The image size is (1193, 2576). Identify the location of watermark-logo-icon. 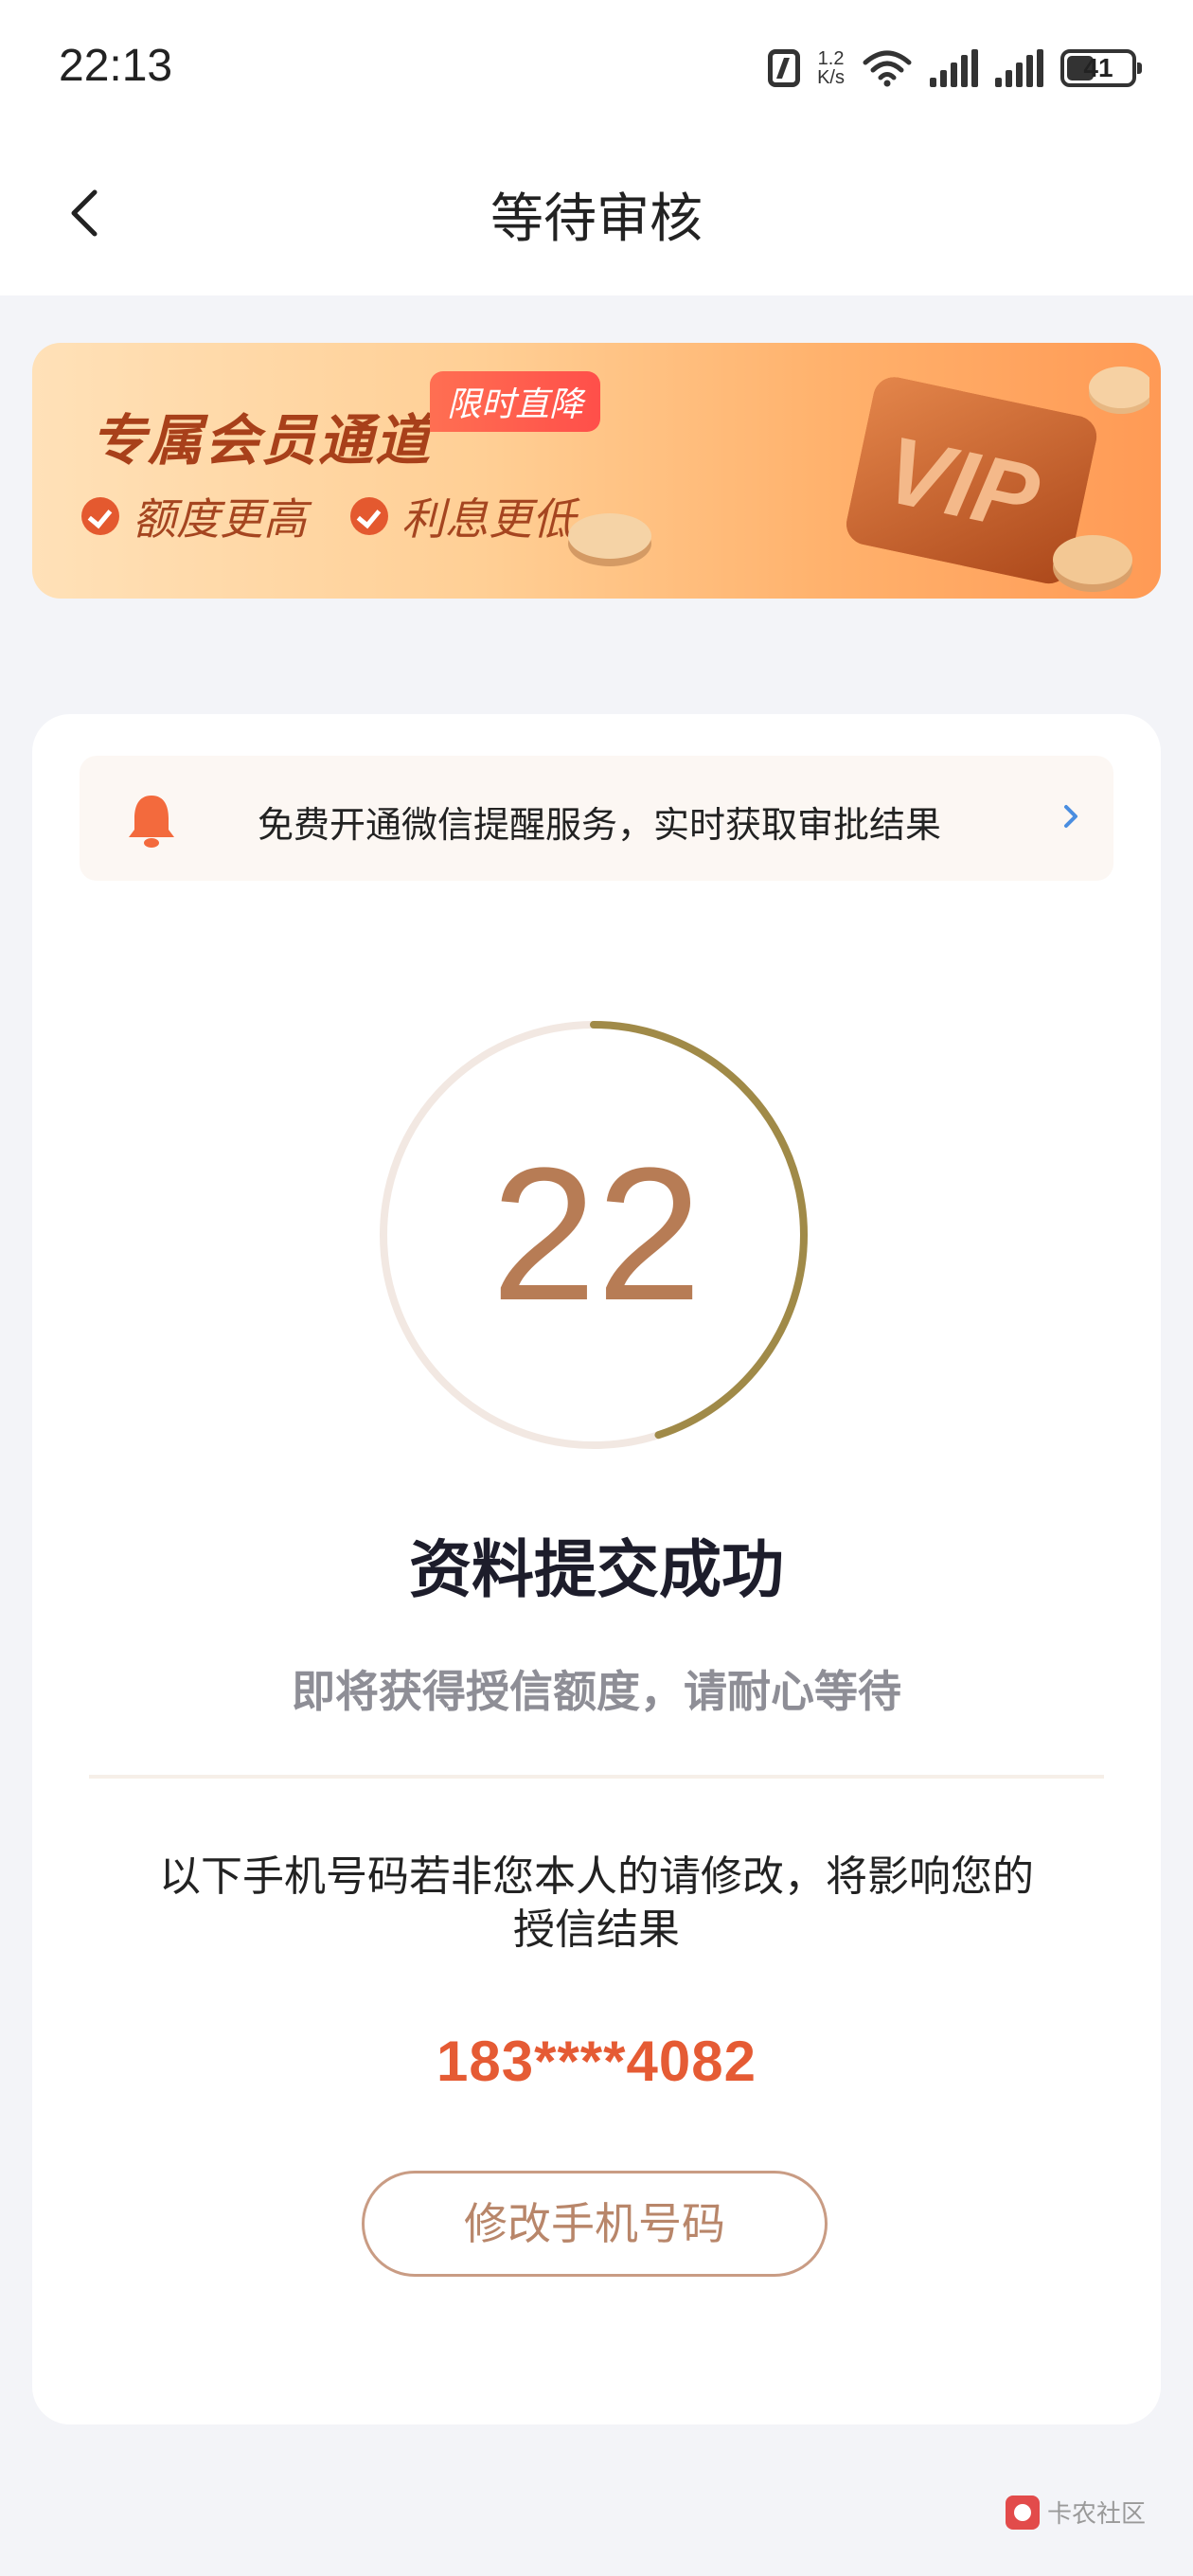
(1022, 2512).